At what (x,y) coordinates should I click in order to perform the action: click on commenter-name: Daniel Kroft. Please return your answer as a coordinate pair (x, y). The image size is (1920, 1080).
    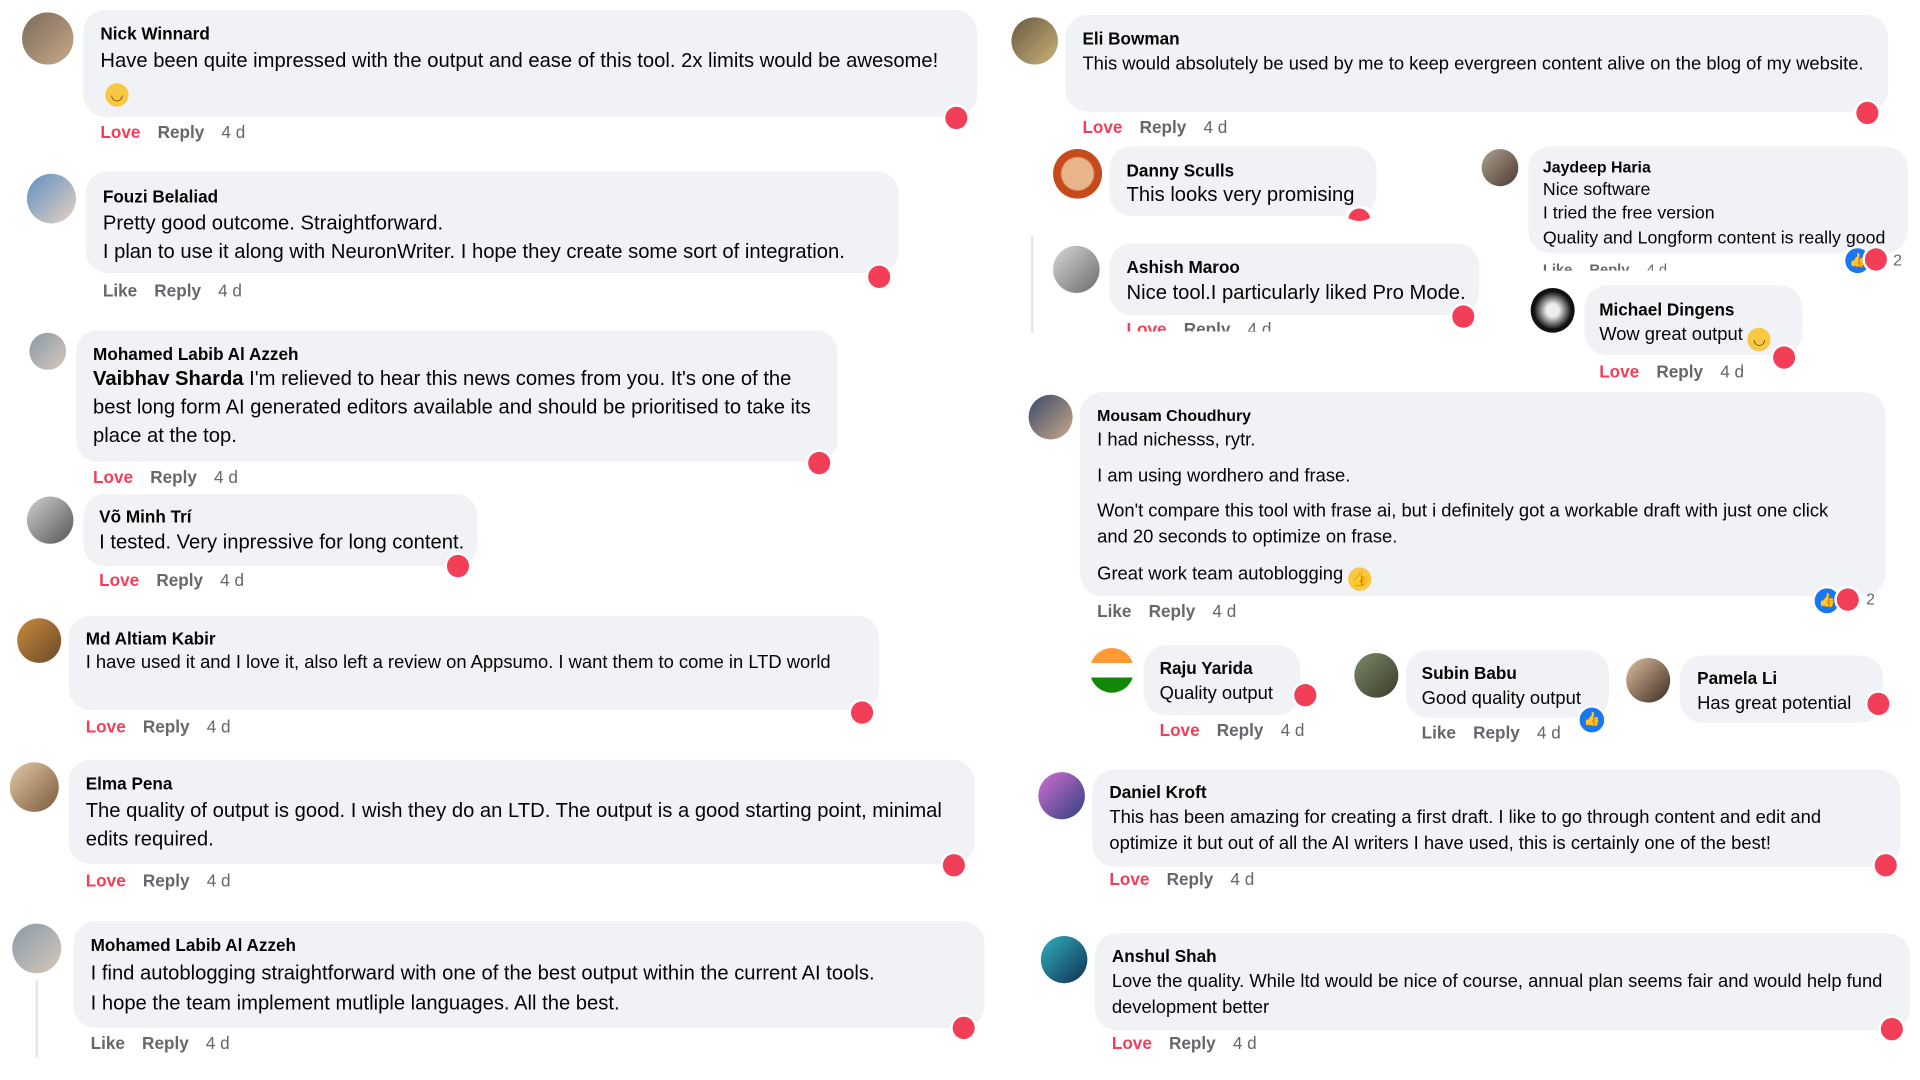
    Looking at the image, I should click on (1157, 792).